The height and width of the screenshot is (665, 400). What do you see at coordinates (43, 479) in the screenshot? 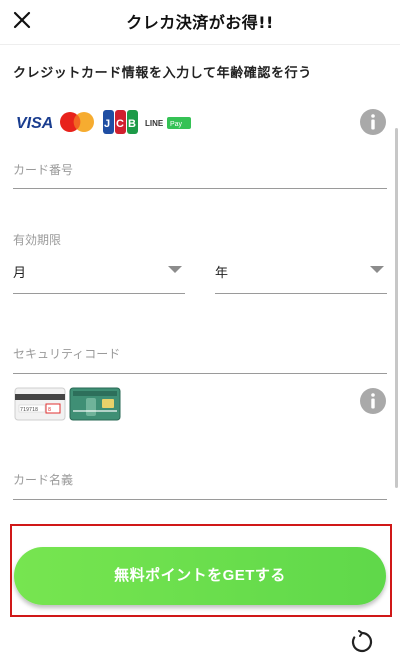
I see `card-name-input: カード名義` at bounding box center [43, 479].